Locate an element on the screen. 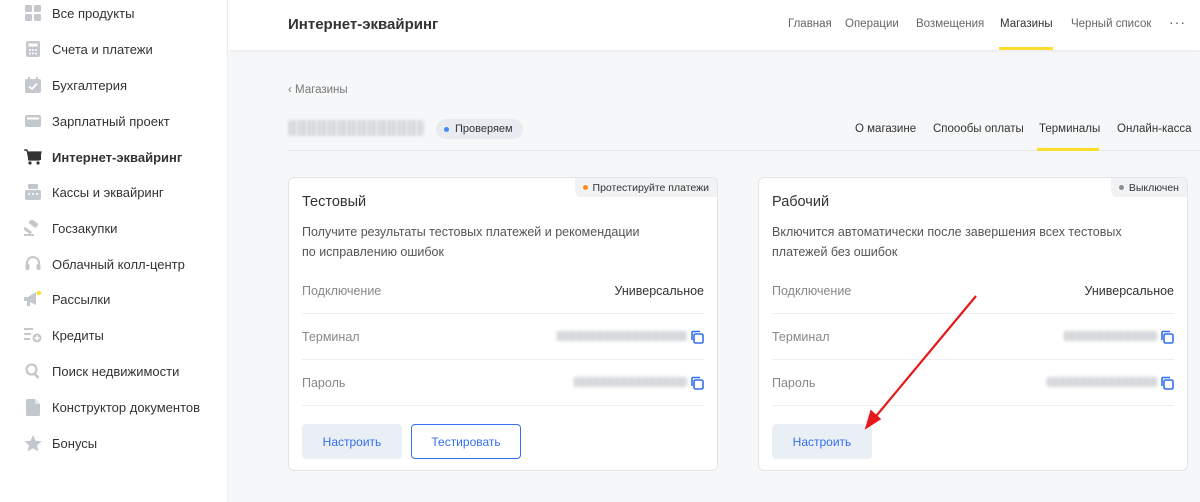 The height and width of the screenshot is (502, 1200). sidebar-item-label: Все продукты is located at coordinates (93, 13).